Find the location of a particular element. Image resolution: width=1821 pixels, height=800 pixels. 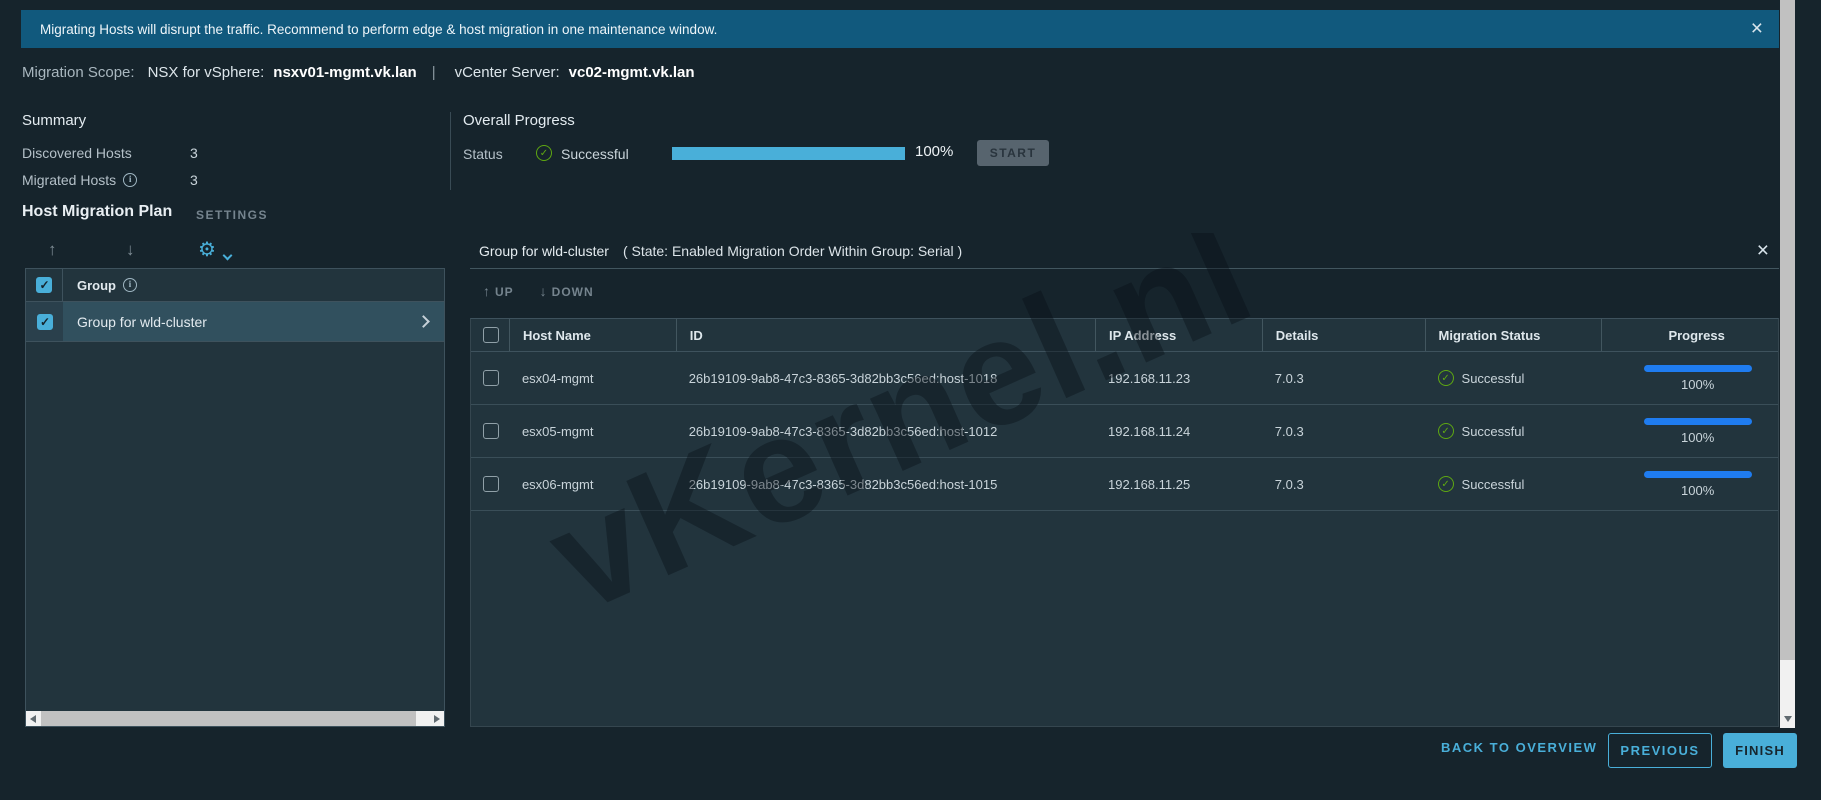

settings-link: SETTINGS is located at coordinates (232, 215).